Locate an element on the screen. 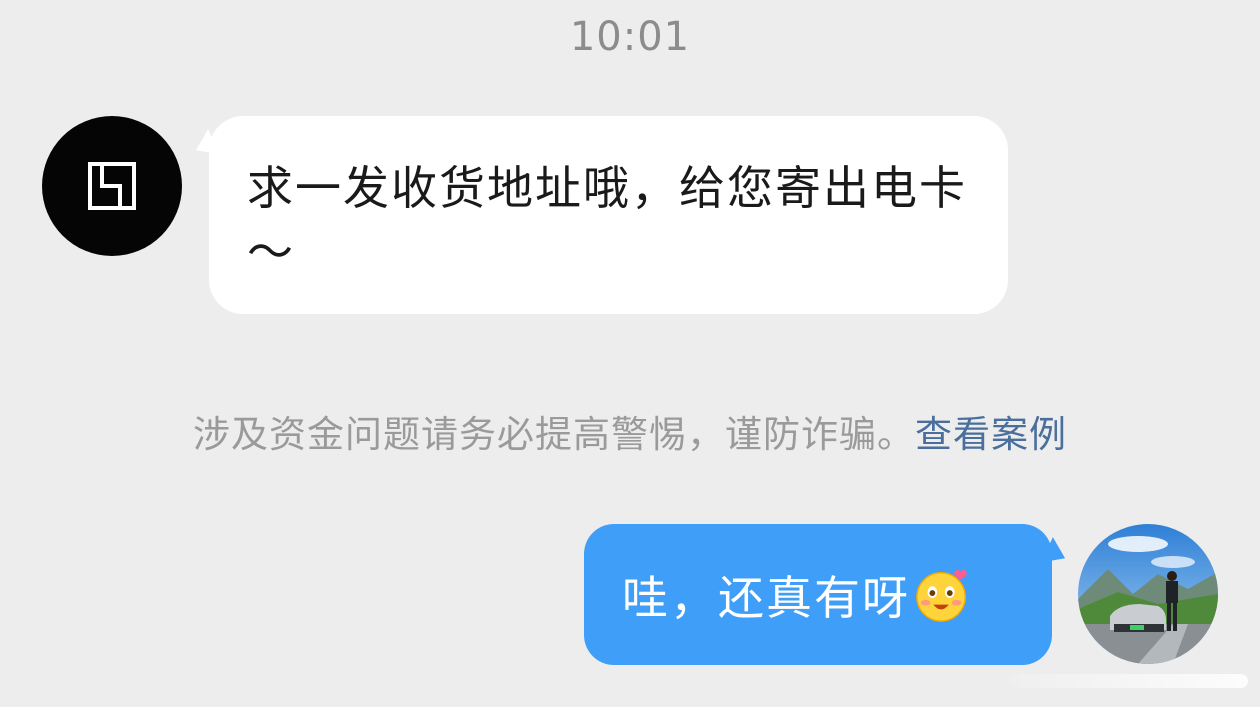 Image resolution: width=1260 pixels, height=707 pixels. incoming-message-text: 求一发收货地址哦，给您寄出电卡～ is located at coordinates (607, 220).